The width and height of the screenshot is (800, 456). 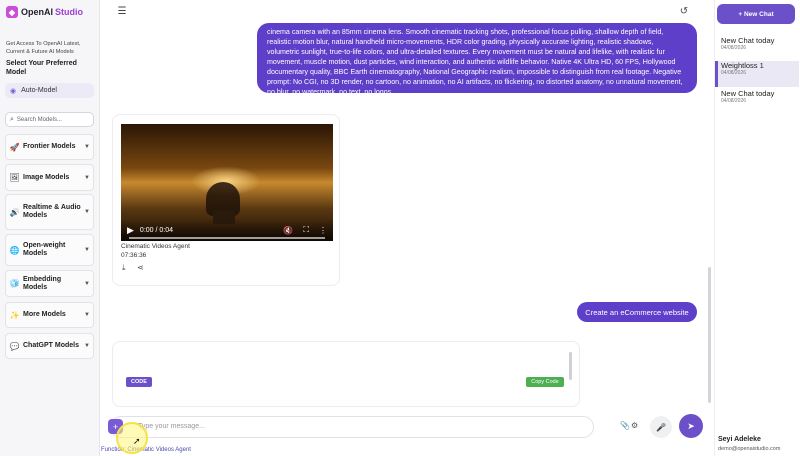 What do you see at coordinates (709, 335) in the screenshot?
I see `chat-scrollbar` at bounding box center [709, 335].